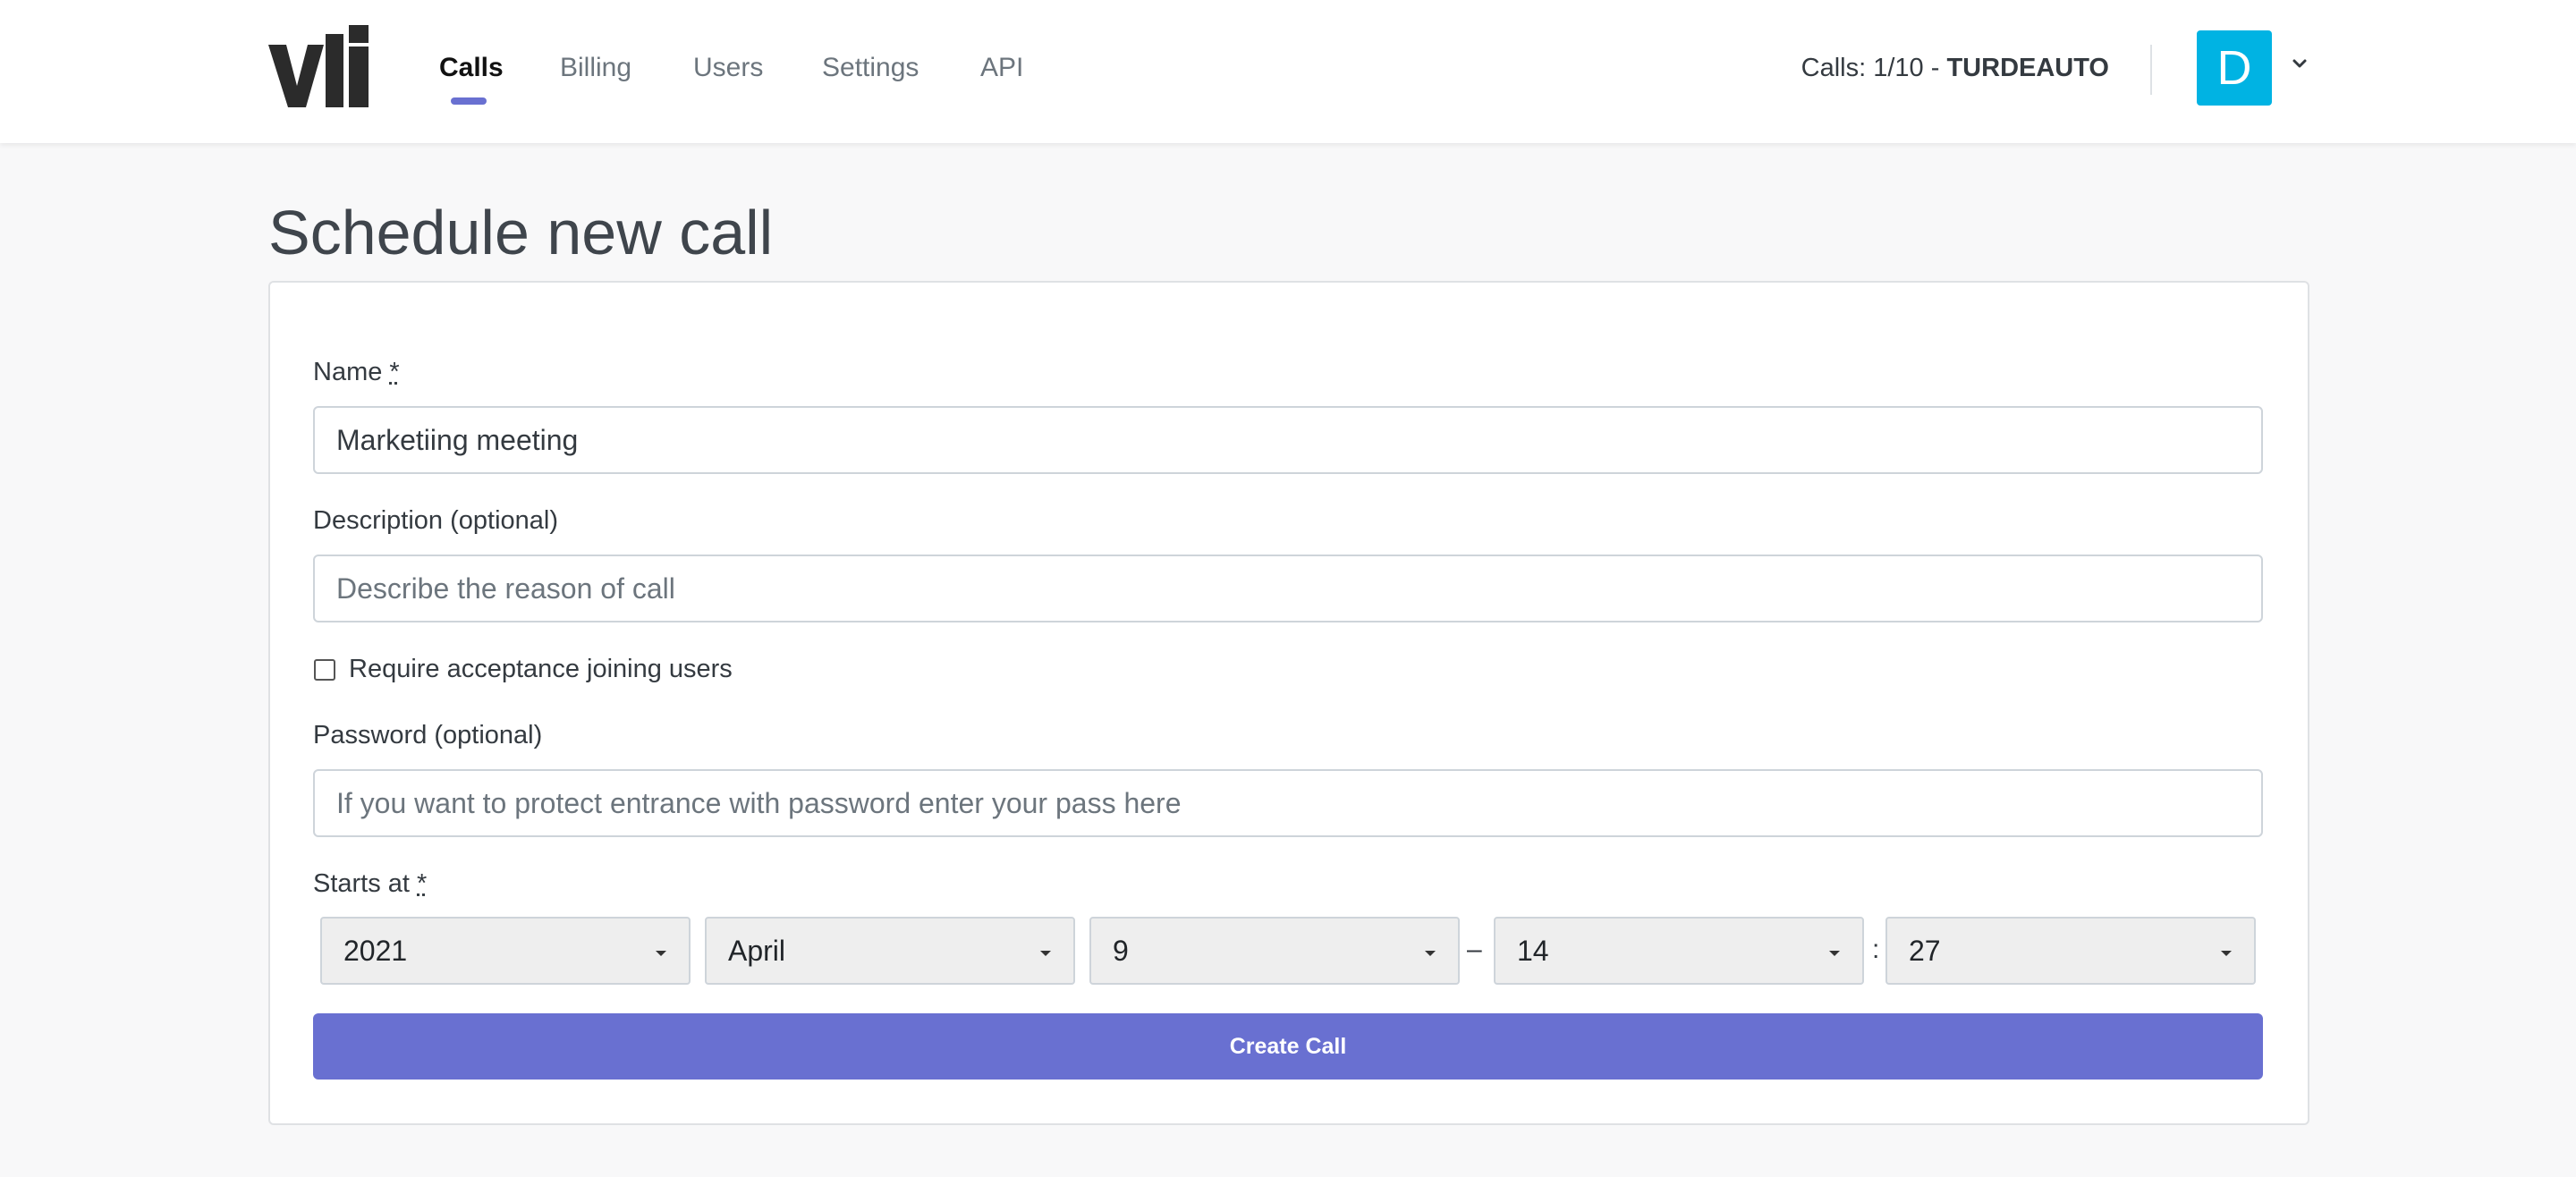 This screenshot has height=1177, width=2576. I want to click on name-label: Name *, so click(356, 372).